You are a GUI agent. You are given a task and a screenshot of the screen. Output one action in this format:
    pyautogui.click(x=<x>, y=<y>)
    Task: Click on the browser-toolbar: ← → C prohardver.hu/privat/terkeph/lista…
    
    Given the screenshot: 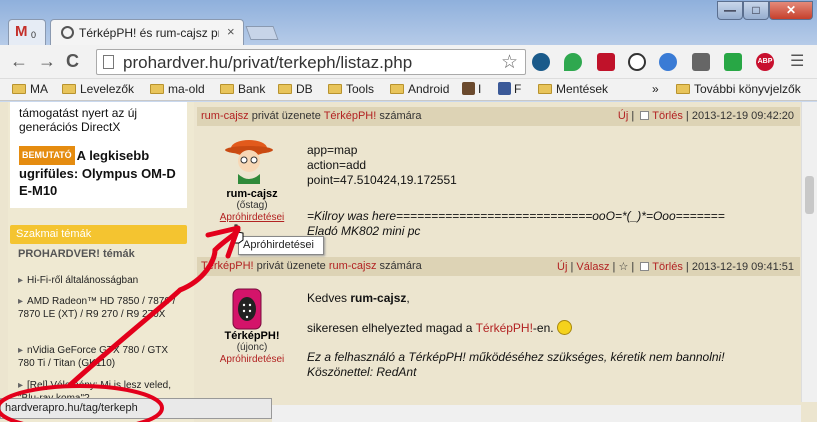 What is the action you would take?
    pyautogui.click(x=408, y=62)
    